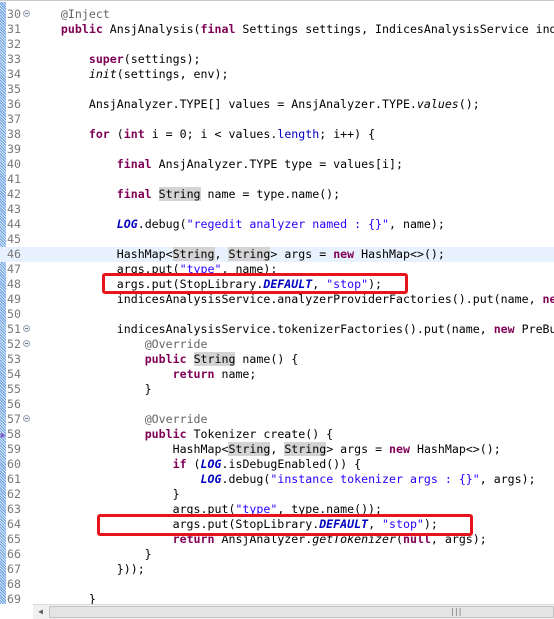  Describe the element at coordinates (14, 209) in the screenshot. I see `line-number: 43` at that location.